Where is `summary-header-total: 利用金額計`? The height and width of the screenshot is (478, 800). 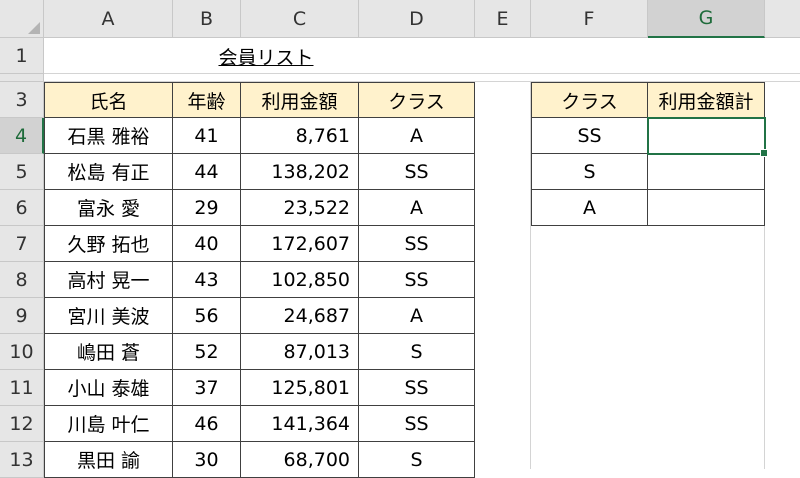
summary-header-total: 利用金額計 is located at coordinates (706, 100).